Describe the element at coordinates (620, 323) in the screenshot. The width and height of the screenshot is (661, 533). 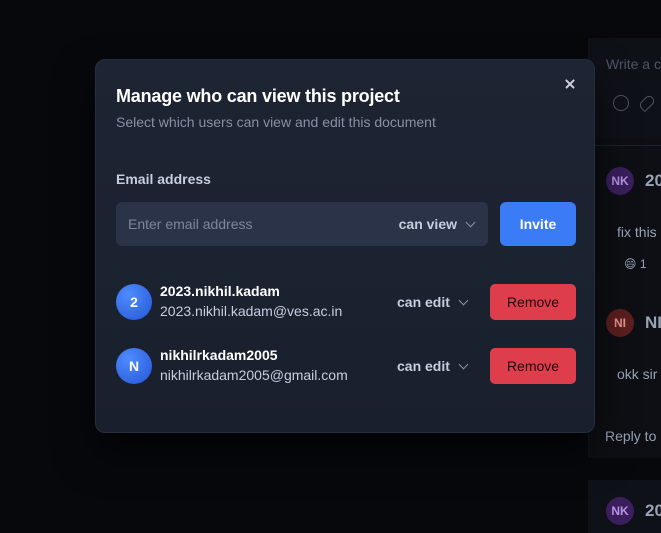
I see `avatar: NI` at that location.